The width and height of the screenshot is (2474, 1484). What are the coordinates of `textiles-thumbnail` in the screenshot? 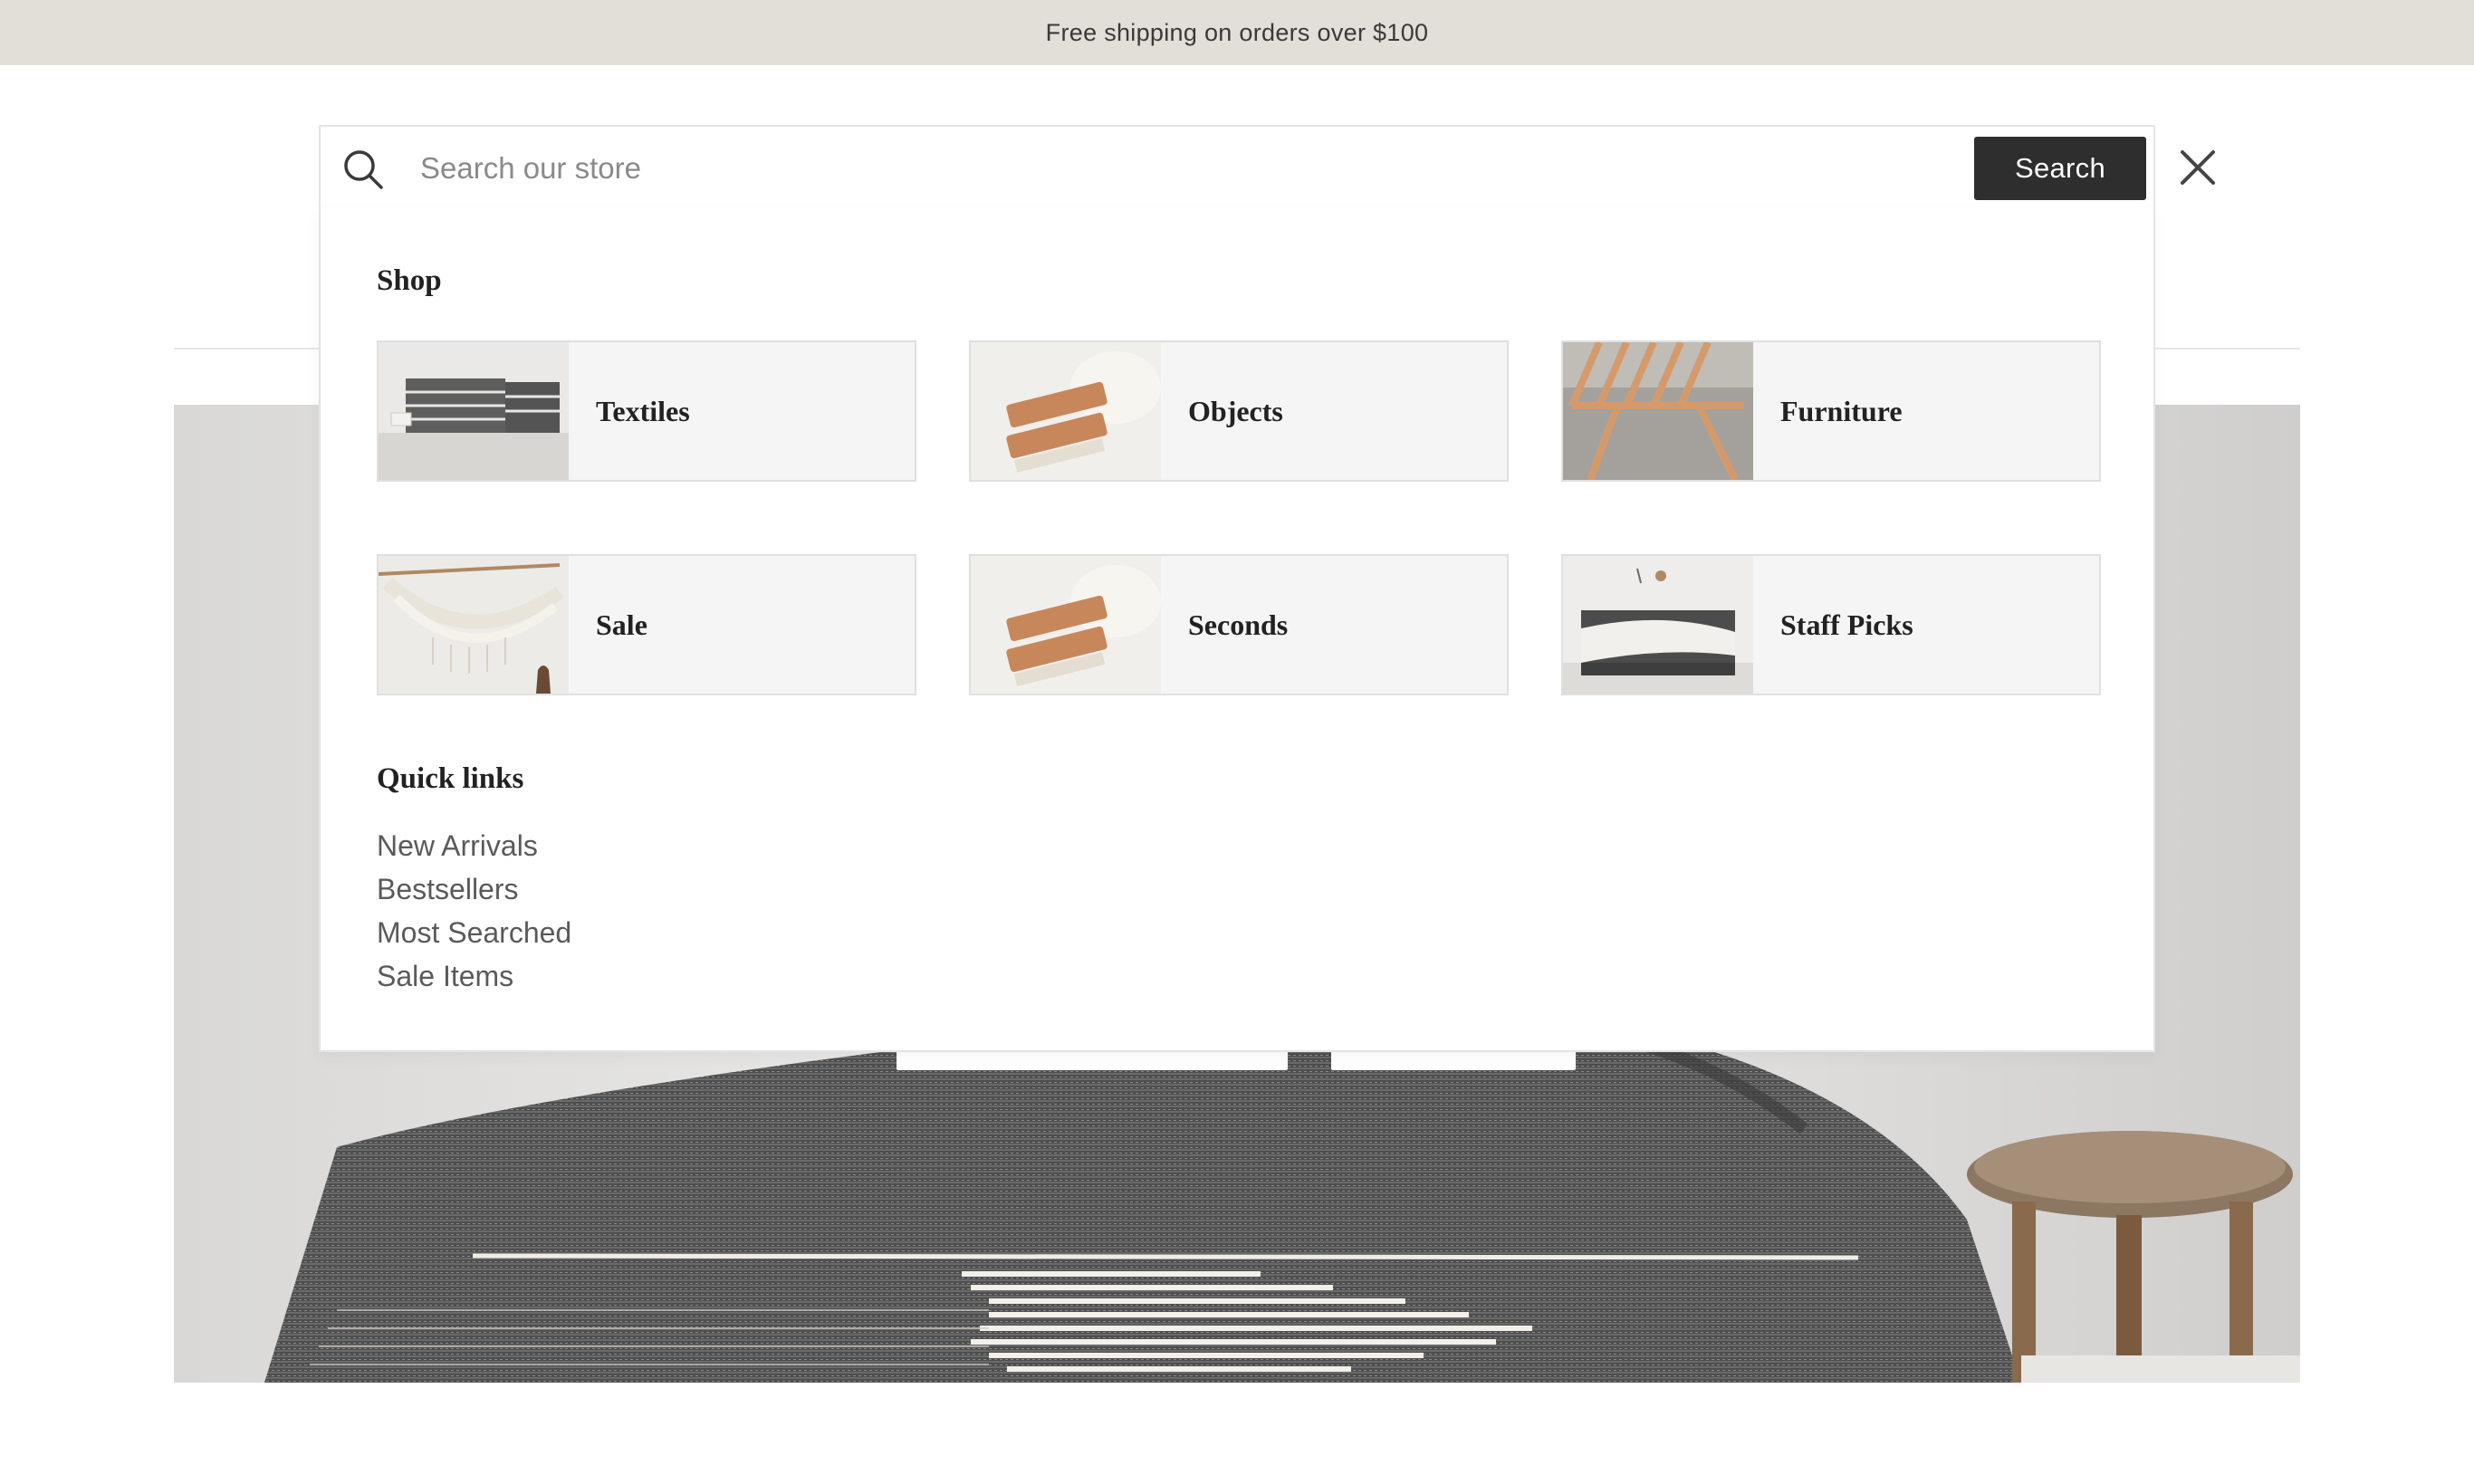 It's located at (474, 411).